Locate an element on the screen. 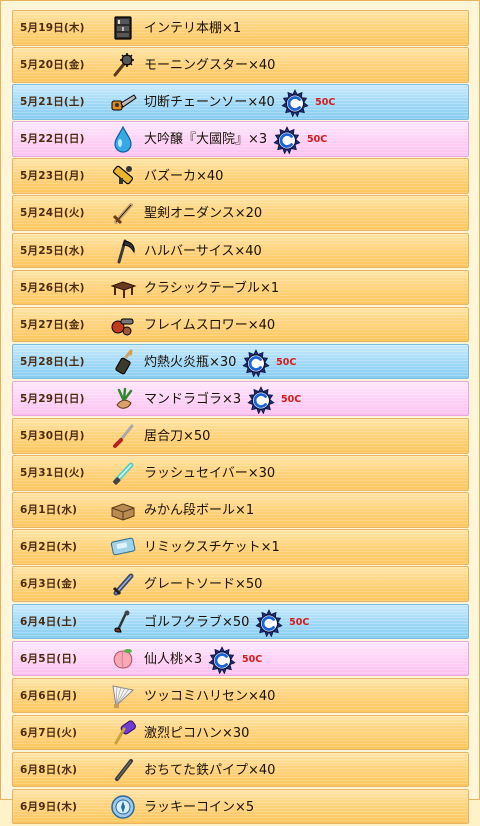 The image size is (480, 826). row-item-name: 大吟醸『大國院』×3 is located at coordinates (206, 140).